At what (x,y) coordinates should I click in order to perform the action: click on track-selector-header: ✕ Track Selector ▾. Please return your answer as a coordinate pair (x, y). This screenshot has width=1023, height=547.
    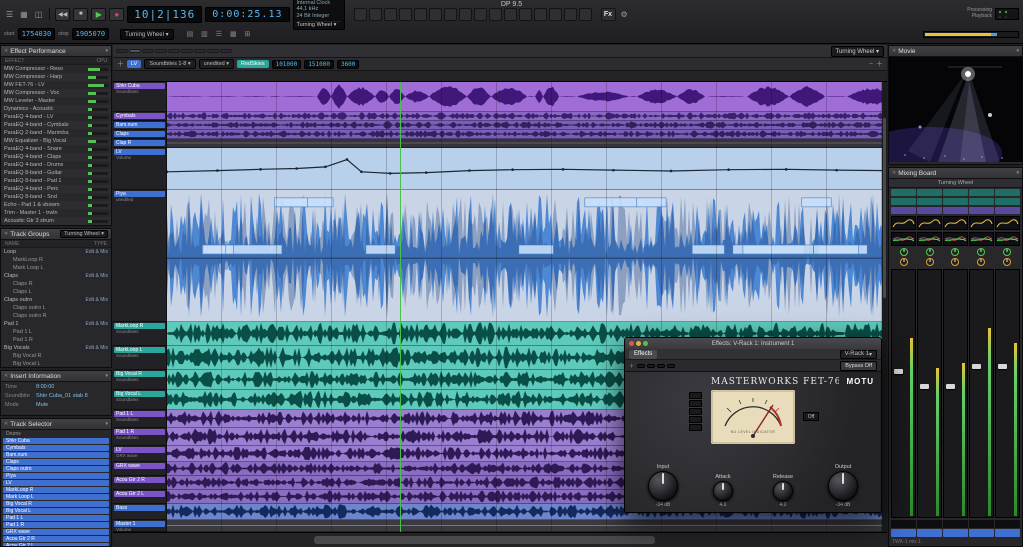
    Looking at the image, I should click on (56, 424).